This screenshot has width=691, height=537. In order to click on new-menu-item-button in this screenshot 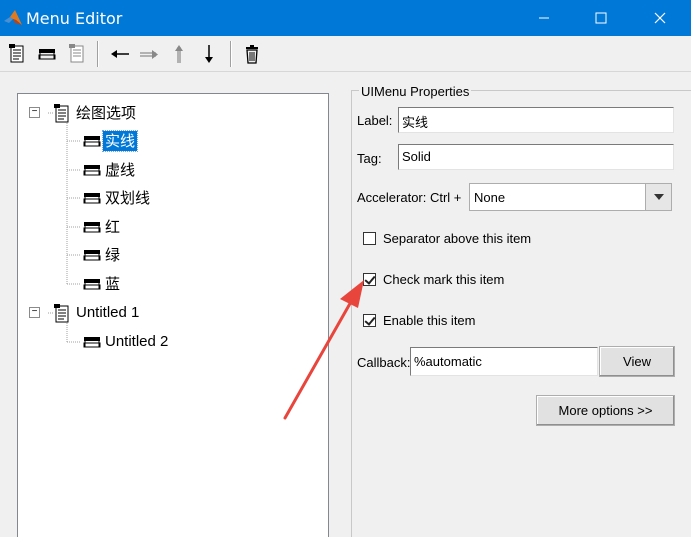, I will do `click(47, 54)`.